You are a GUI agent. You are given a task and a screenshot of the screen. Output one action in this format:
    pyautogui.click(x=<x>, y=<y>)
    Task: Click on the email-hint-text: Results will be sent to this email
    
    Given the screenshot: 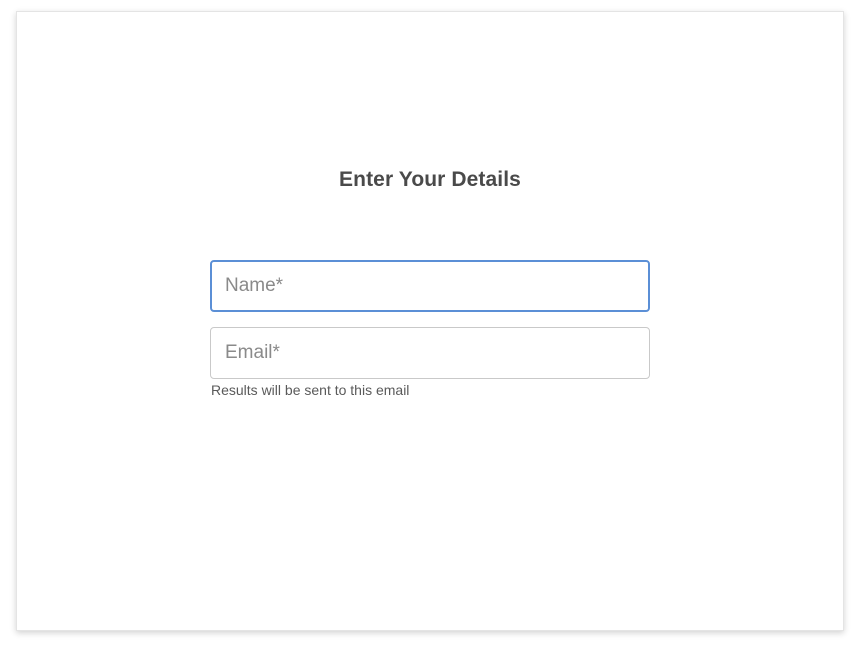 What is the action you would take?
    pyautogui.click(x=310, y=390)
    